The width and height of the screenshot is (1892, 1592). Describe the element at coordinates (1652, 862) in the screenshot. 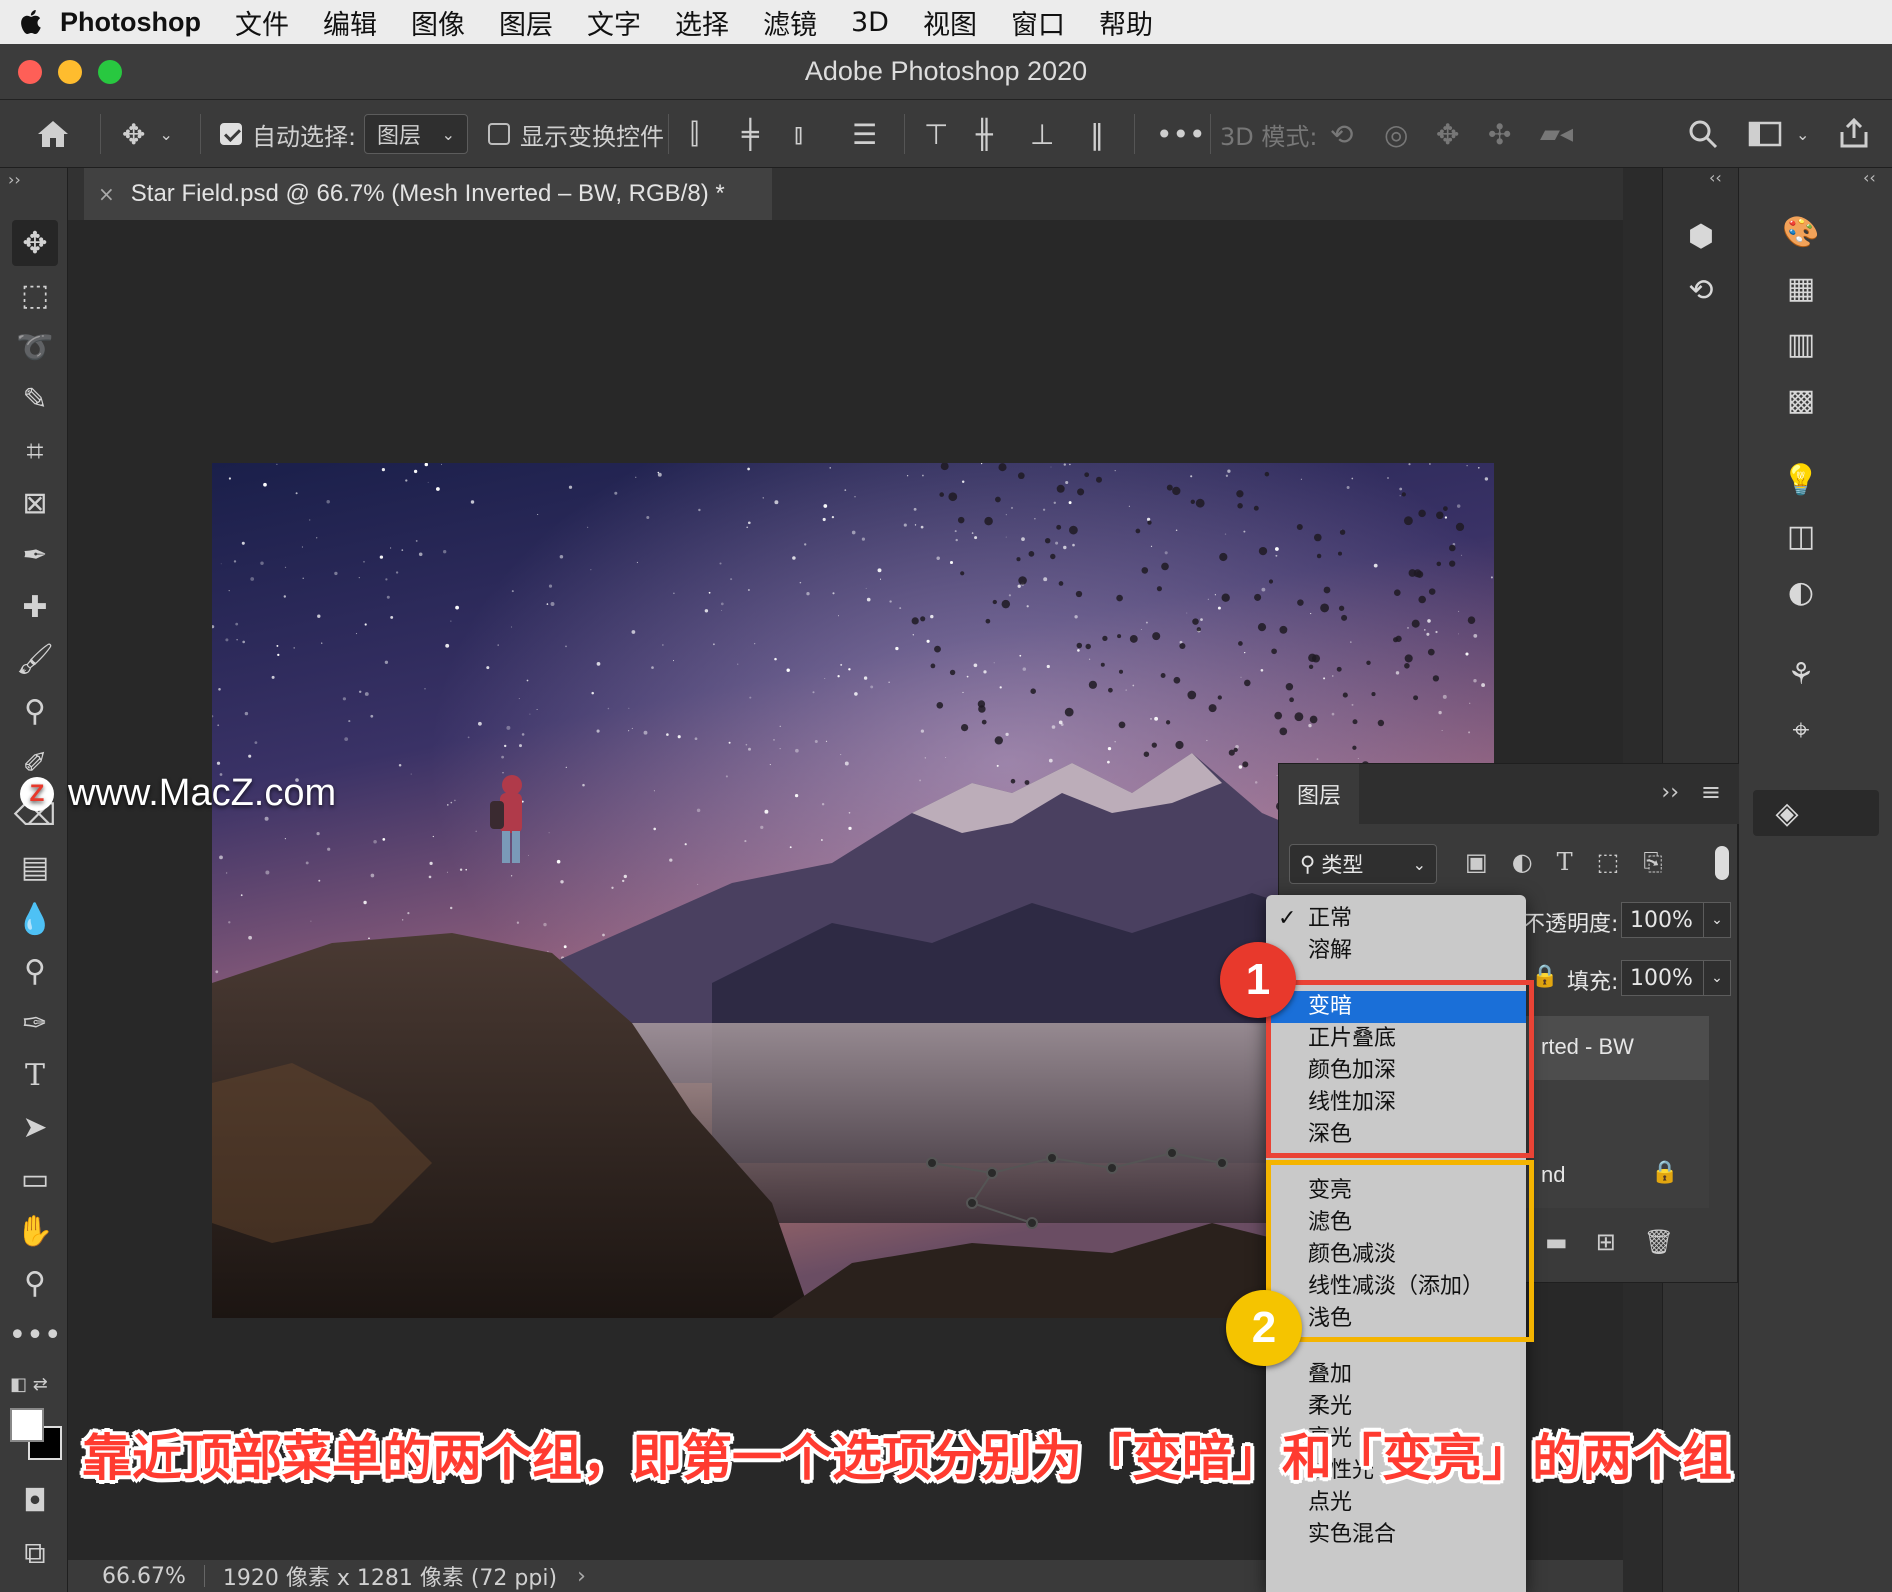

I see `filter-smart-object-icon: ⎘` at that location.